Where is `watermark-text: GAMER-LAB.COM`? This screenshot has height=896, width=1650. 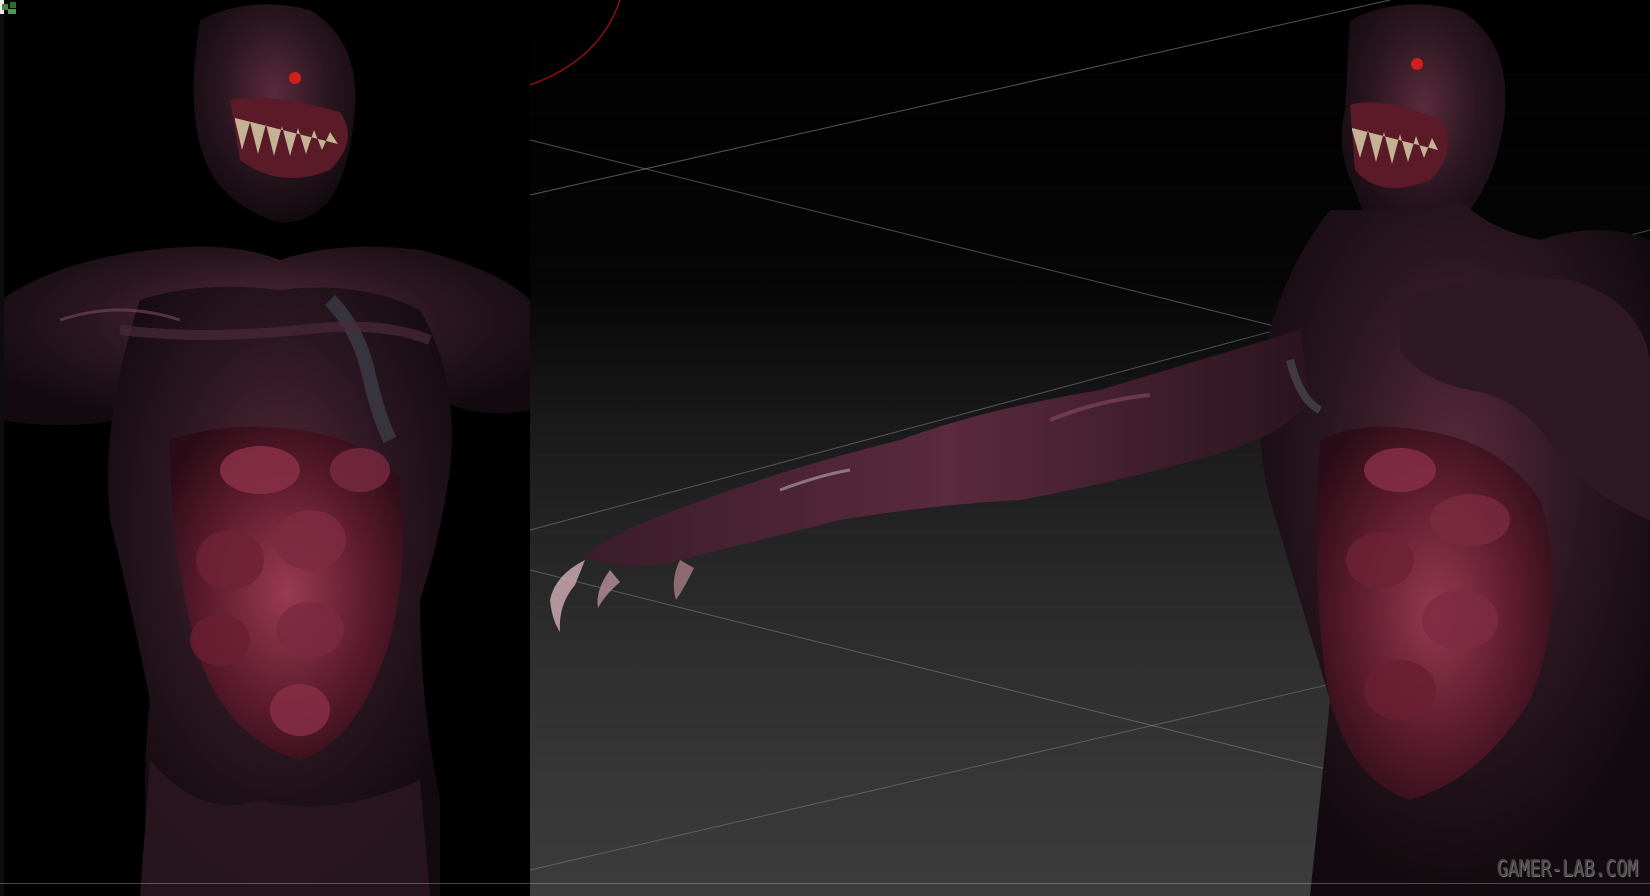
watermark-text: GAMER-LAB.COM is located at coordinates (1567, 869).